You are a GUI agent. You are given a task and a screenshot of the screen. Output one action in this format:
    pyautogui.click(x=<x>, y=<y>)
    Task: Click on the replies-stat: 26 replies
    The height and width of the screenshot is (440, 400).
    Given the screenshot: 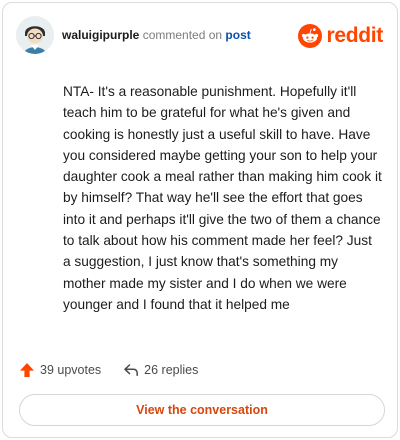 What is the action you would take?
    pyautogui.click(x=160, y=370)
    